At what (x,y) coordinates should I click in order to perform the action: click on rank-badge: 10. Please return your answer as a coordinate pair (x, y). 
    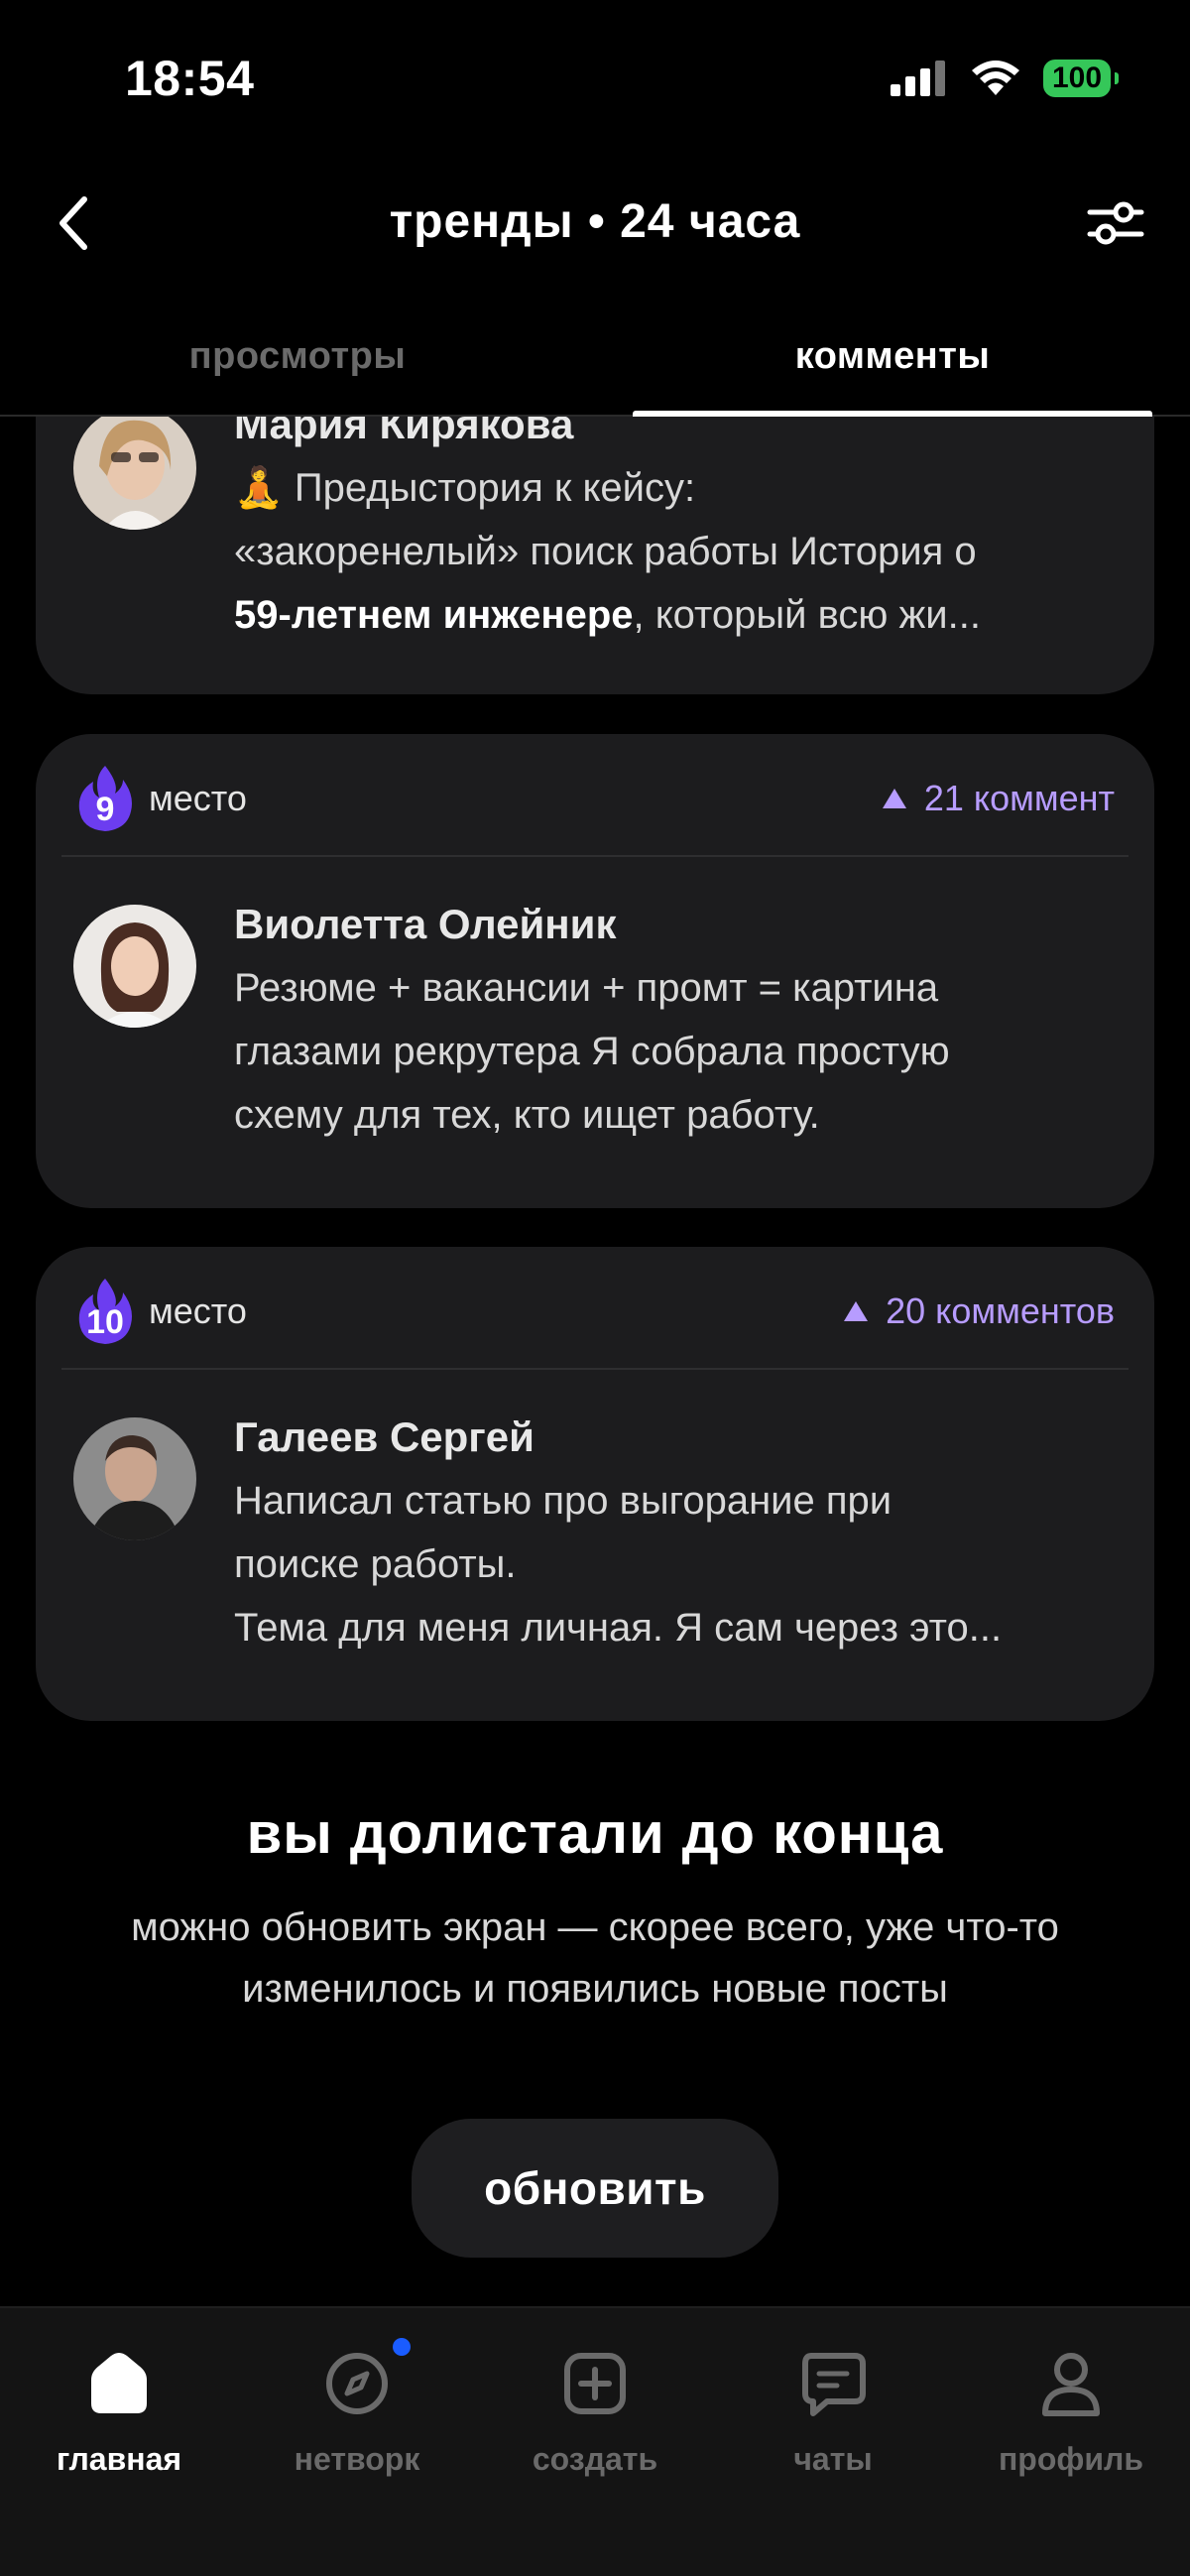
    Looking at the image, I should click on (105, 1311).